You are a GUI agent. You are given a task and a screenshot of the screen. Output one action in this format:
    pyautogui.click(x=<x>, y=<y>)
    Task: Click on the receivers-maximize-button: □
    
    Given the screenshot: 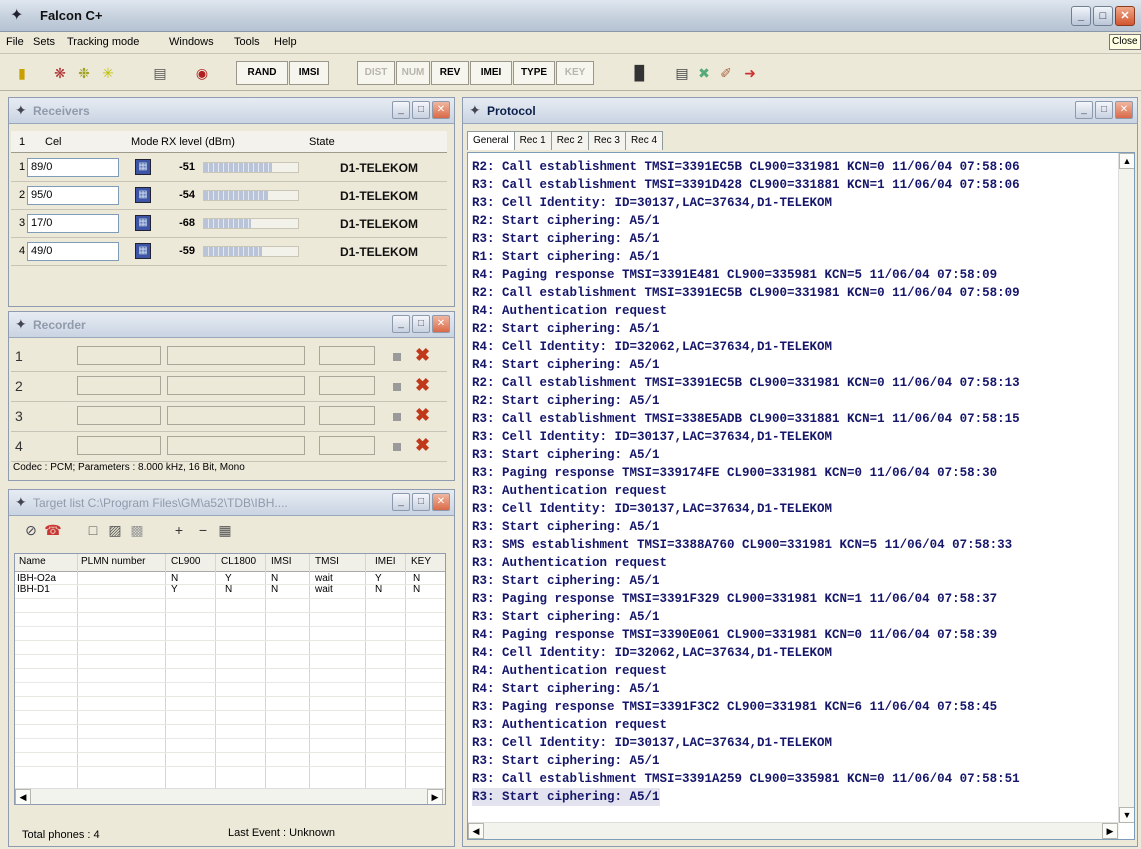 What is the action you would take?
    pyautogui.click(x=421, y=110)
    